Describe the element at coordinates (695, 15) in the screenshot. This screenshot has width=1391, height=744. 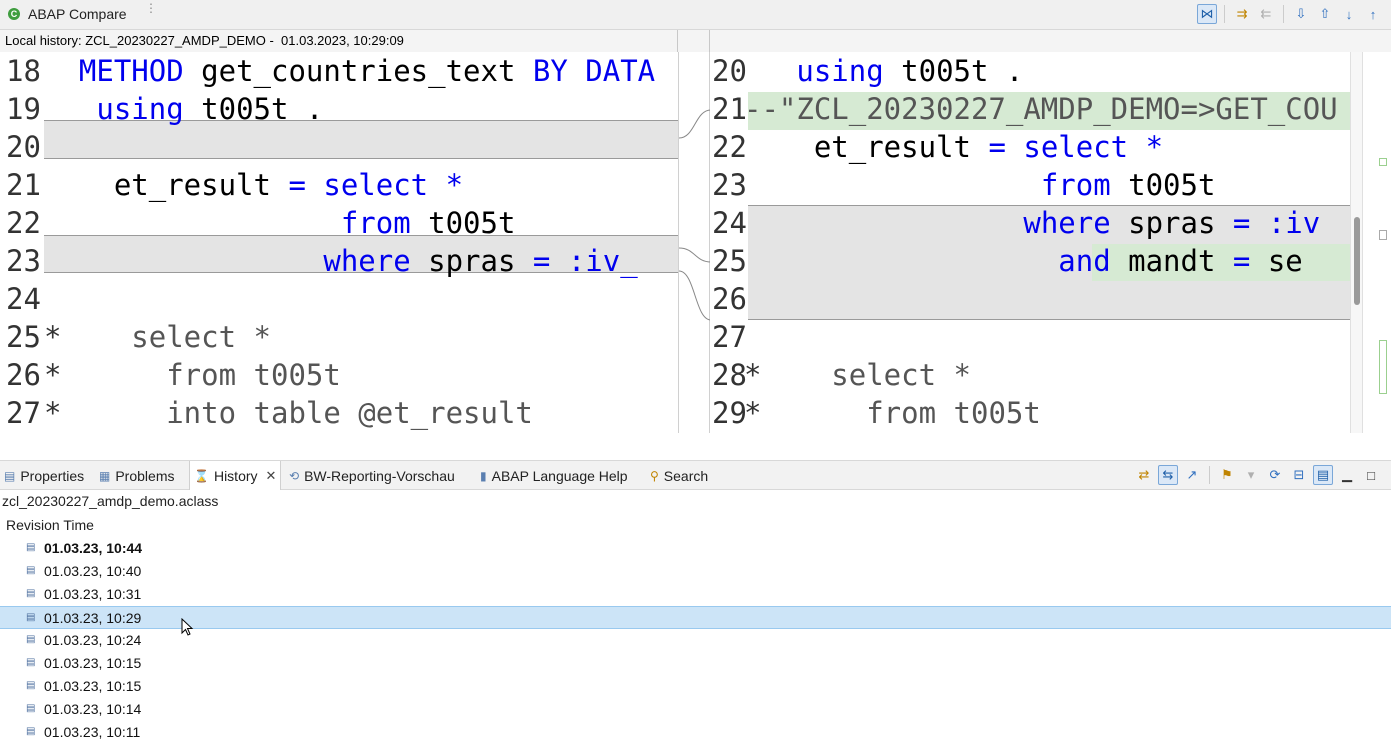
I see `title-bar: C ABAP Compare ⋮ ⋈ ⇉ ⇇ ⇩ ⇧ ↓ ↑` at that location.